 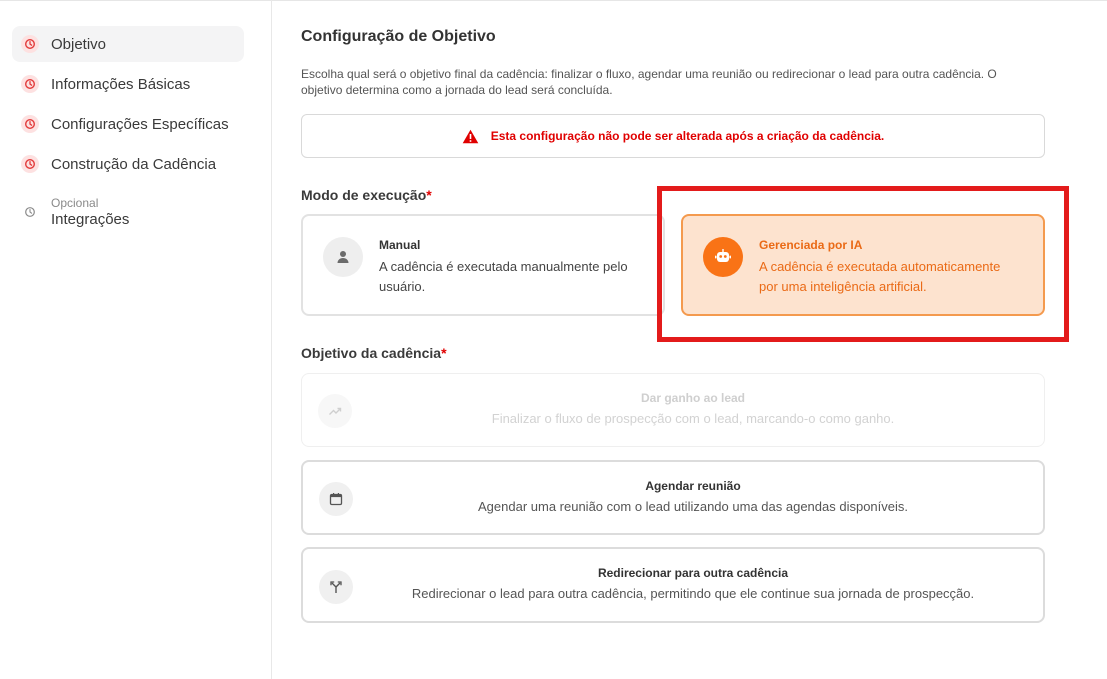 What do you see at coordinates (336, 499) in the screenshot?
I see `calendar-icon` at bounding box center [336, 499].